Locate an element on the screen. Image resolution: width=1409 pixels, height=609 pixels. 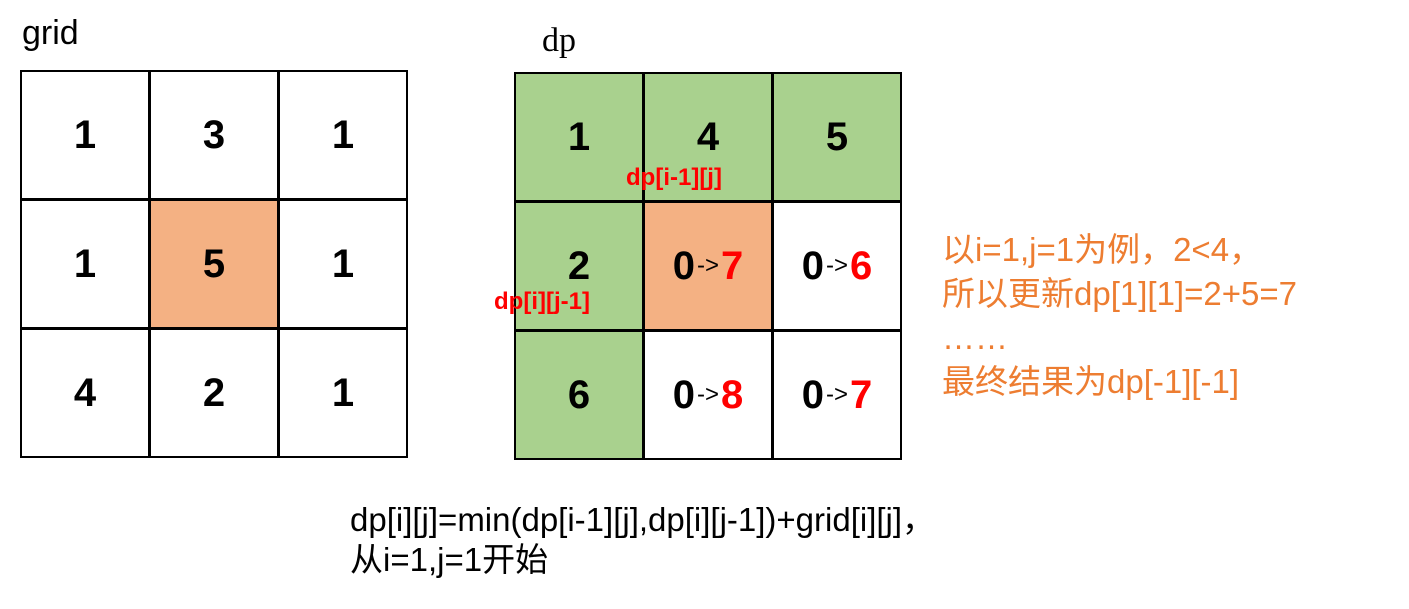
grid-cell: 4 is located at coordinates (85, 393).